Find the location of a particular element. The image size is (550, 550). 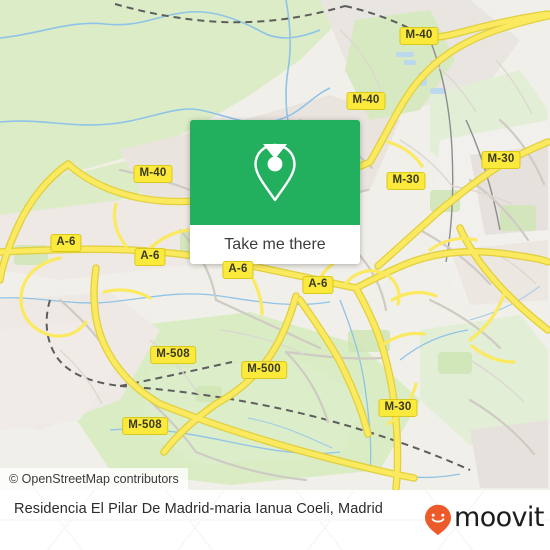

moovit-smiley-pin-icon is located at coordinates (438, 520).